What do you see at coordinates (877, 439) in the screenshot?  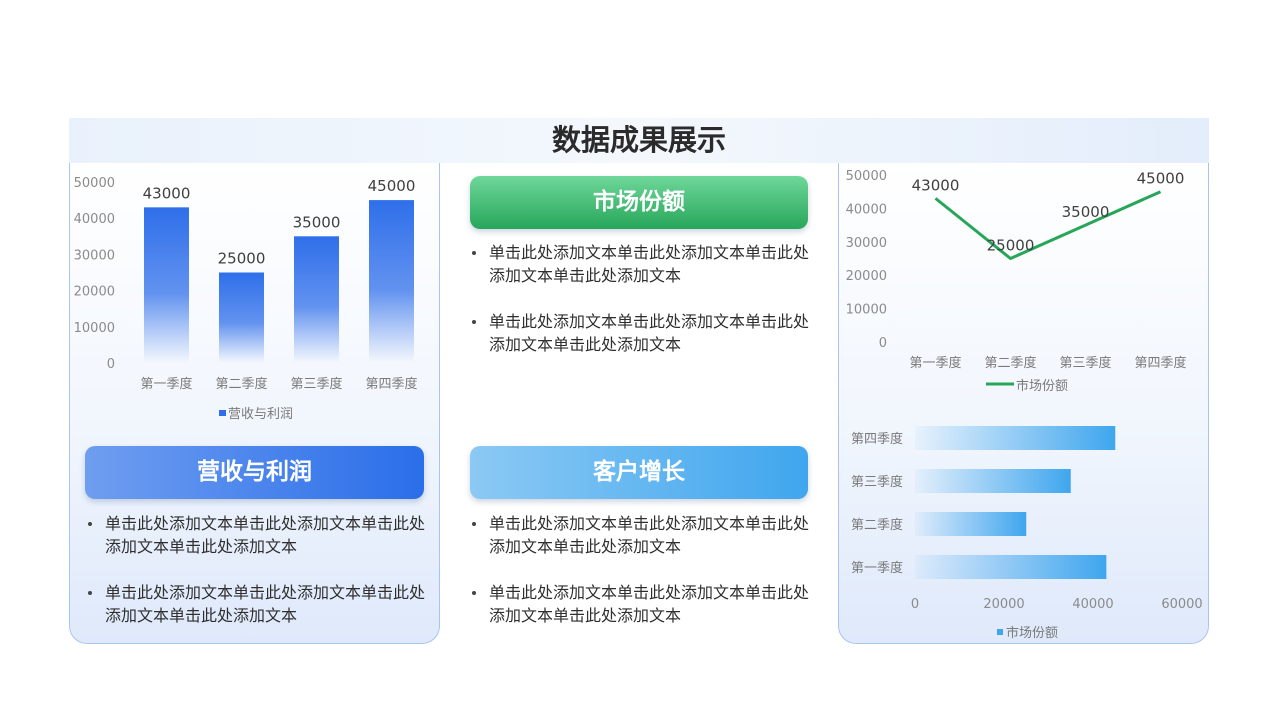 I see `y-tick-label: 第四季度` at bounding box center [877, 439].